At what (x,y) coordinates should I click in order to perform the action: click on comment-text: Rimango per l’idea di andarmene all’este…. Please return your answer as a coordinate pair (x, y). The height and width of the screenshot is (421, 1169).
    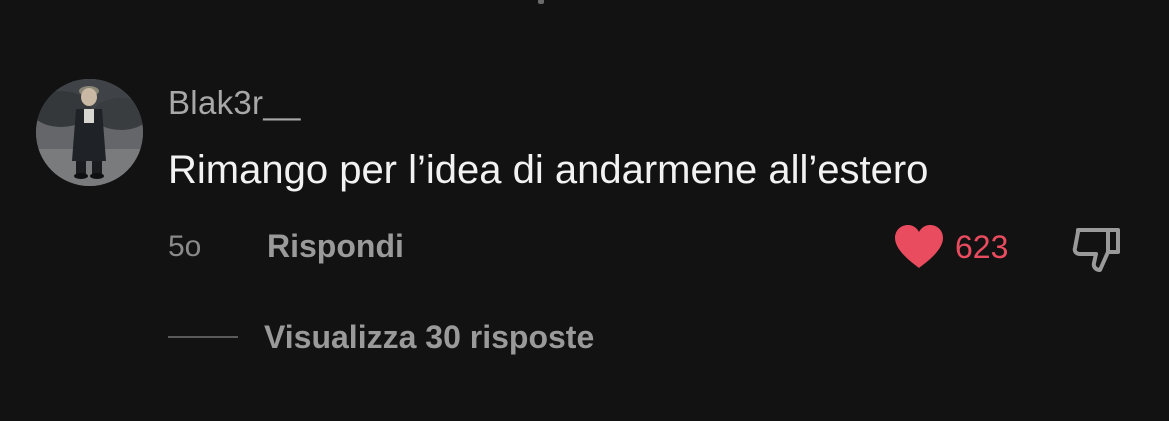
    Looking at the image, I should click on (548, 170).